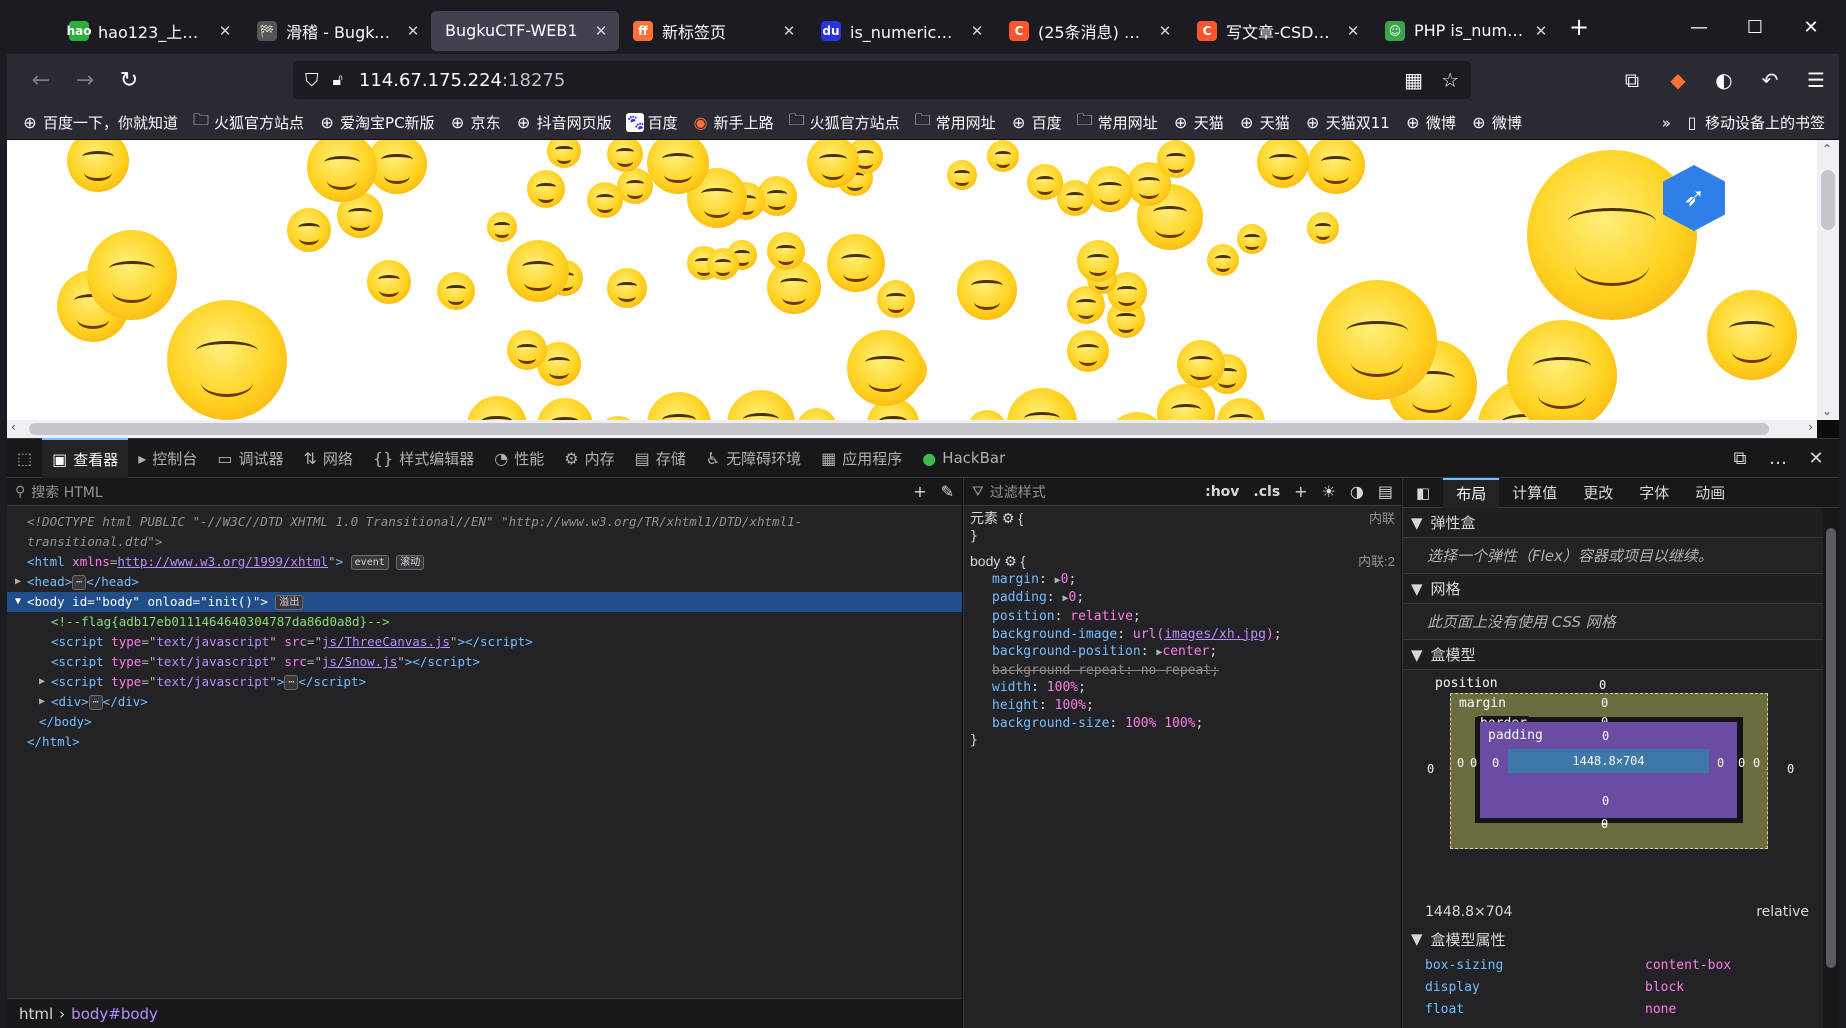 This screenshot has height=1028, width=1846. What do you see at coordinates (1222, 492) in the screenshot?
I see `hov-toggle: :hov` at bounding box center [1222, 492].